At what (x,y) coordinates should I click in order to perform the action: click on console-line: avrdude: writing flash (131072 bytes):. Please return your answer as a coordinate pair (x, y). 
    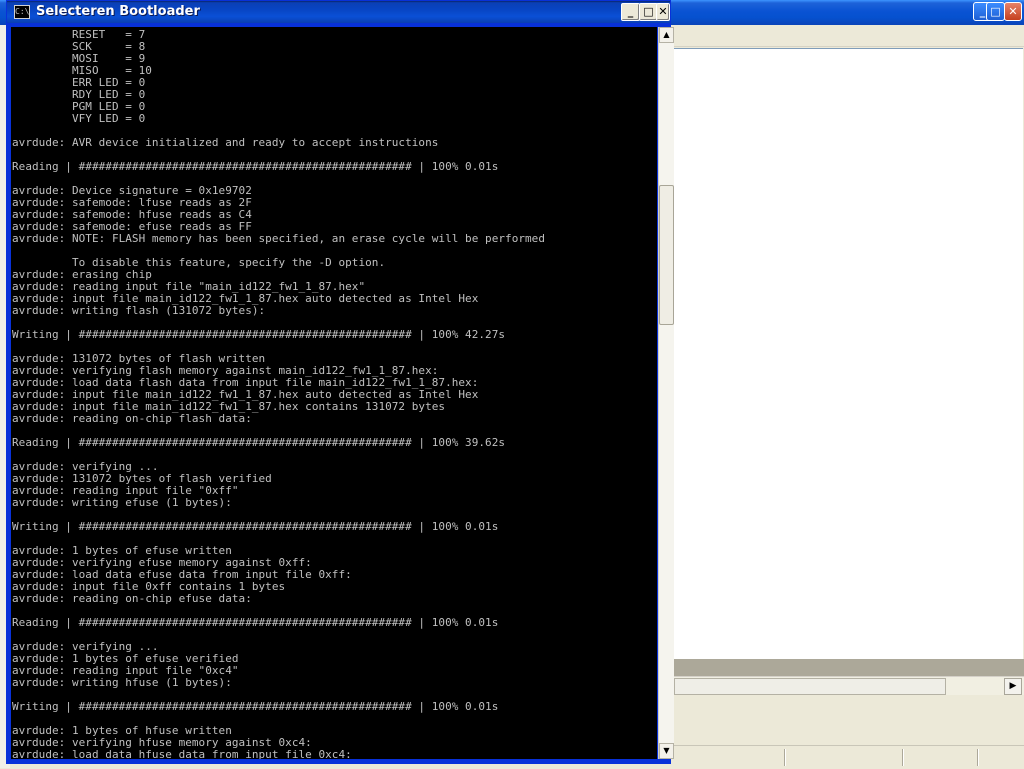
    Looking at the image, I should click on (139, 310).